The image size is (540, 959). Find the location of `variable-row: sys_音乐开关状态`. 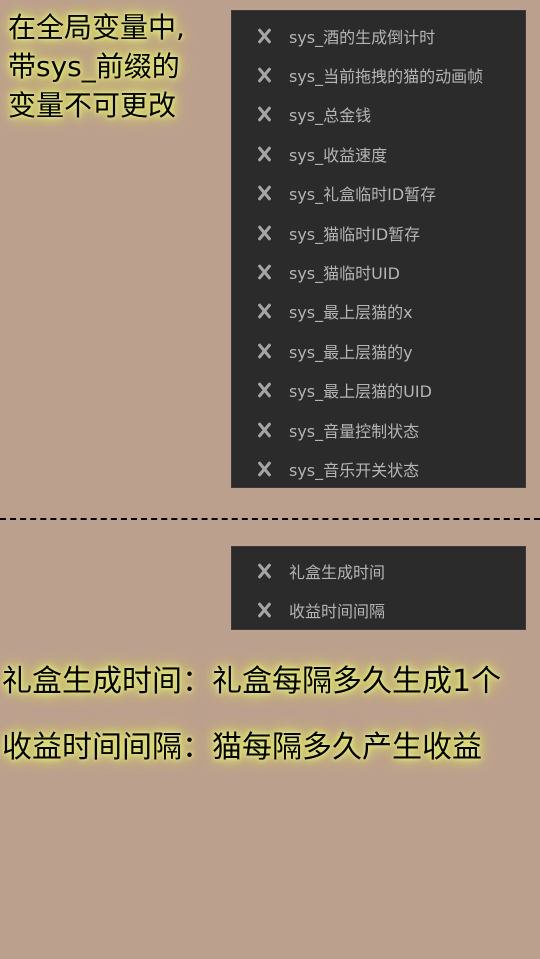

variable-row: sys_音乐开关状态 is located at coordinates (378, 468).